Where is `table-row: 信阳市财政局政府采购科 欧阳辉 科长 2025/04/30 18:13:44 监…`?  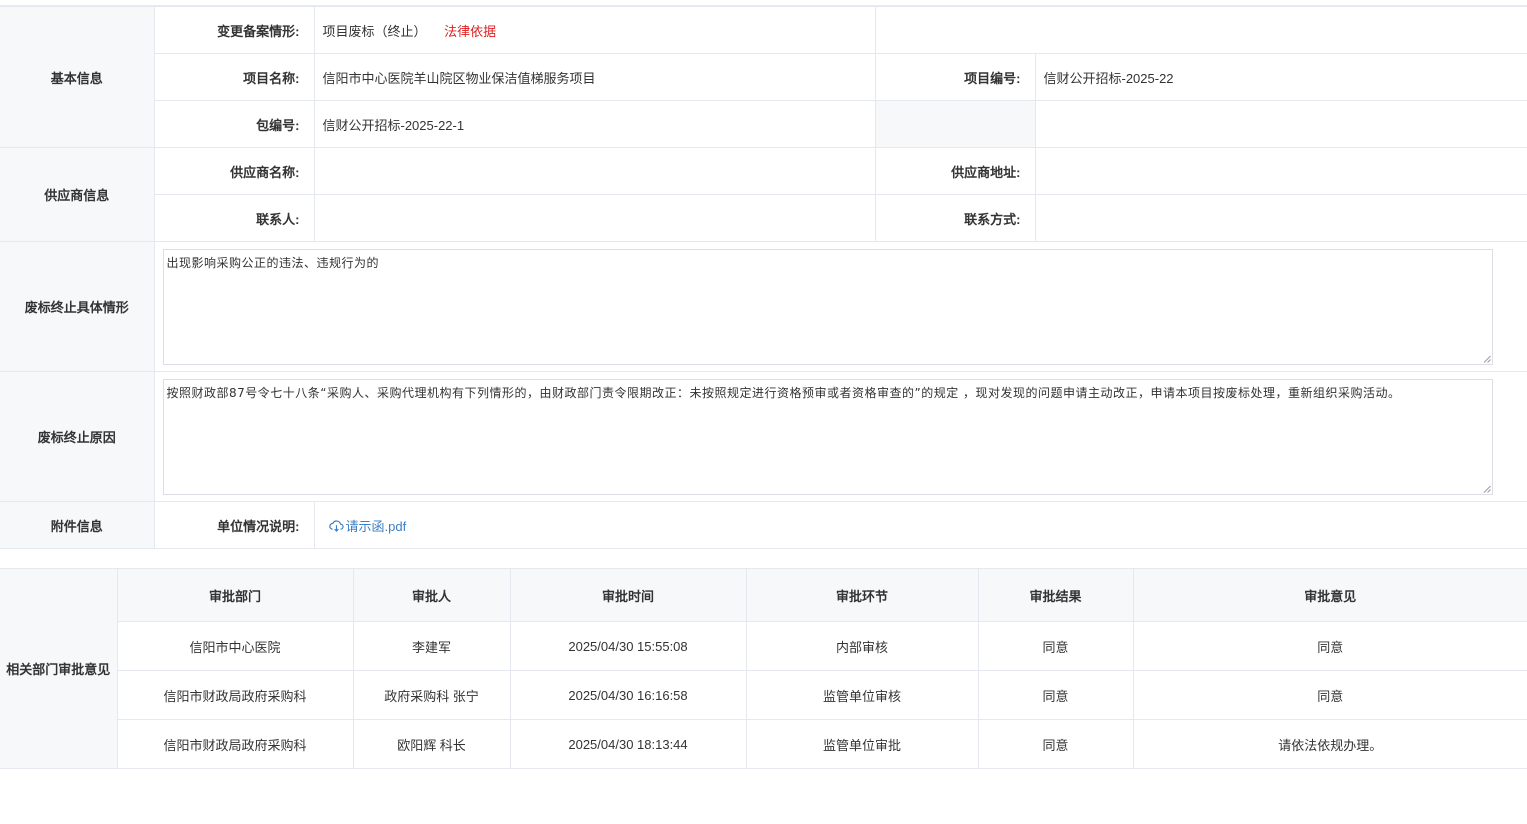
table-row: 信阳市财政局政府采购科 欧阳辉 科长 2025/04/30 18:13:44 监… is located at coordinates (763, 744).